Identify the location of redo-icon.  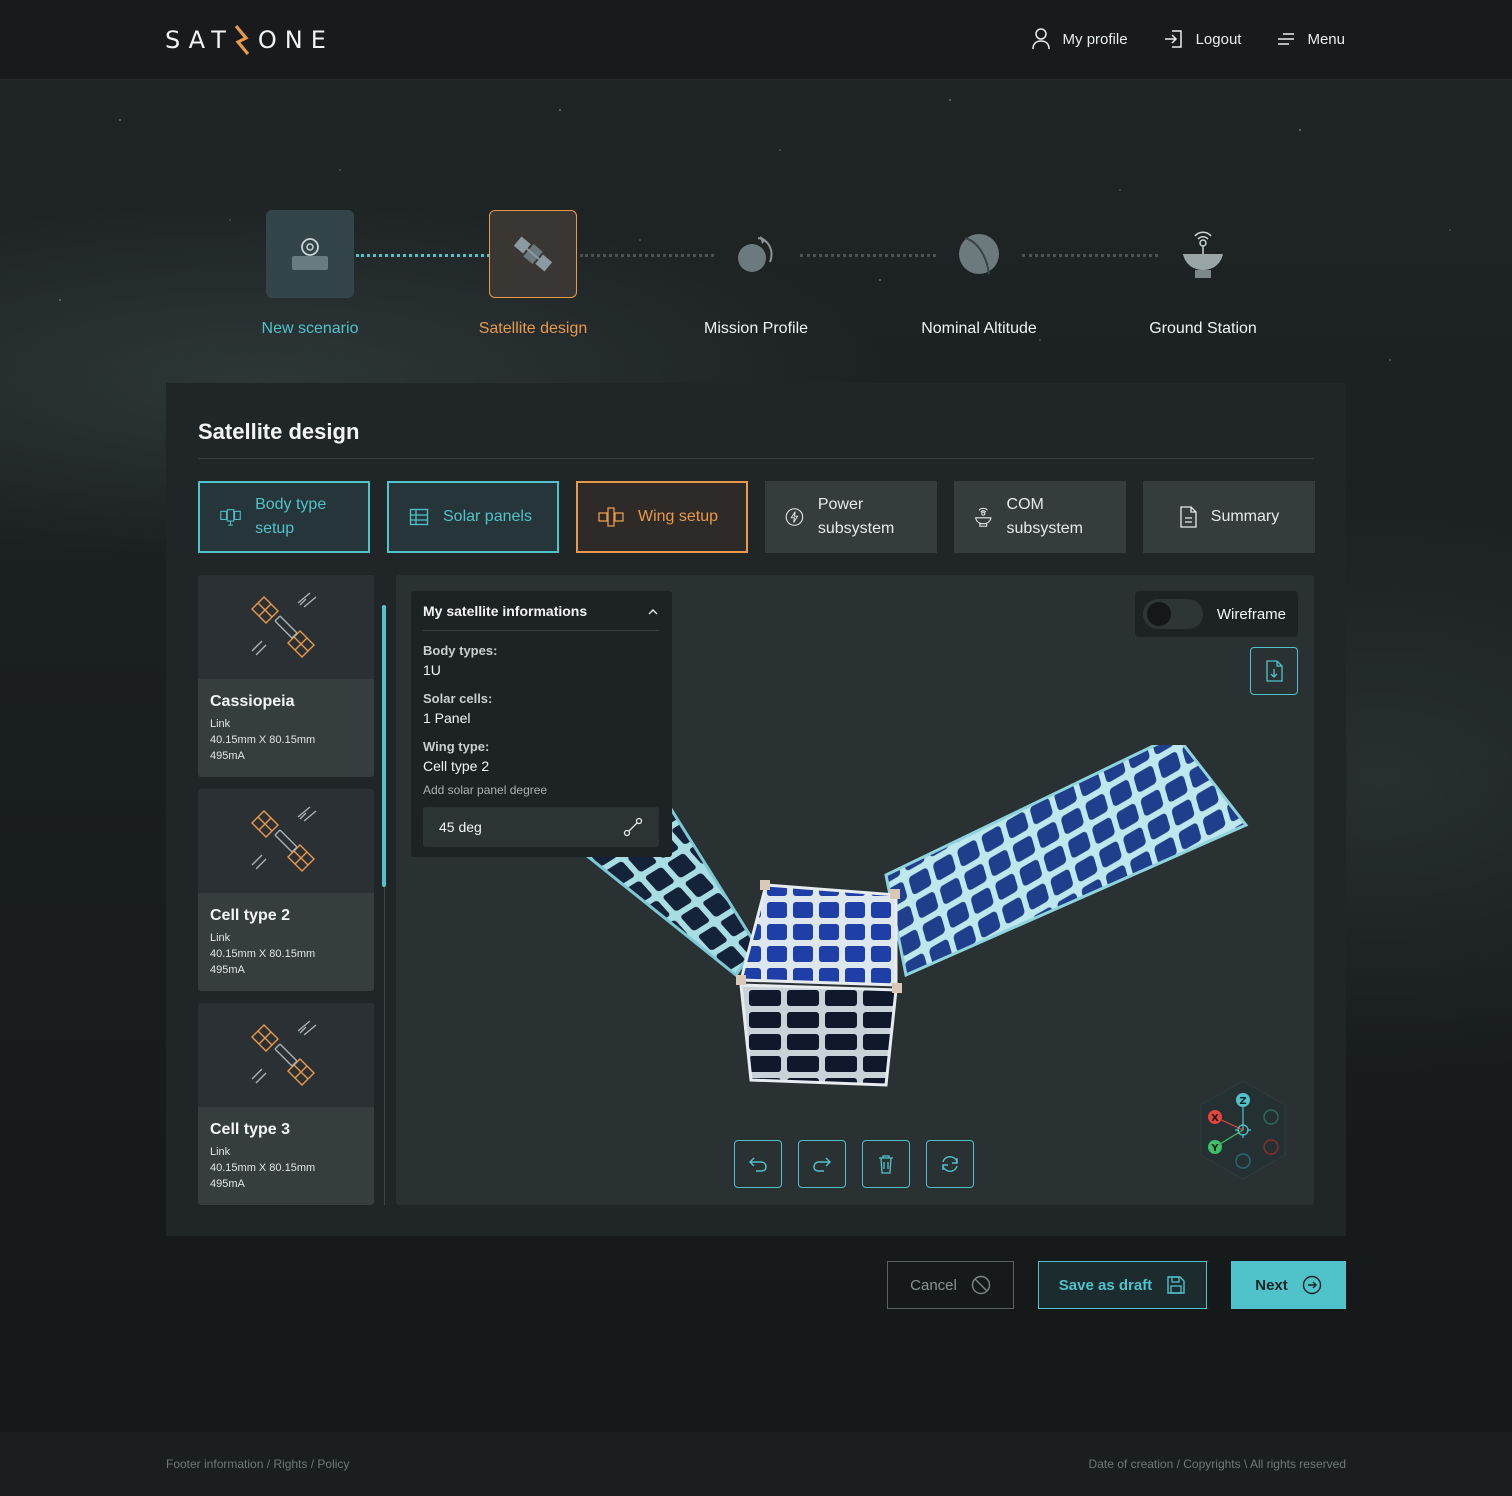
(822, 1164).